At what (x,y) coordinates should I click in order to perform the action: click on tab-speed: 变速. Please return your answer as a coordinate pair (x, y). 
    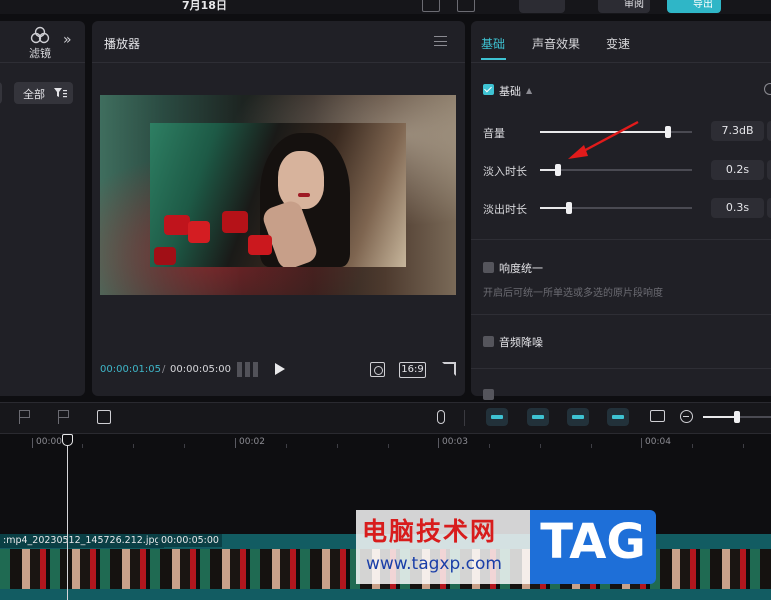
    Looking at the image, I should click on (618, 43).